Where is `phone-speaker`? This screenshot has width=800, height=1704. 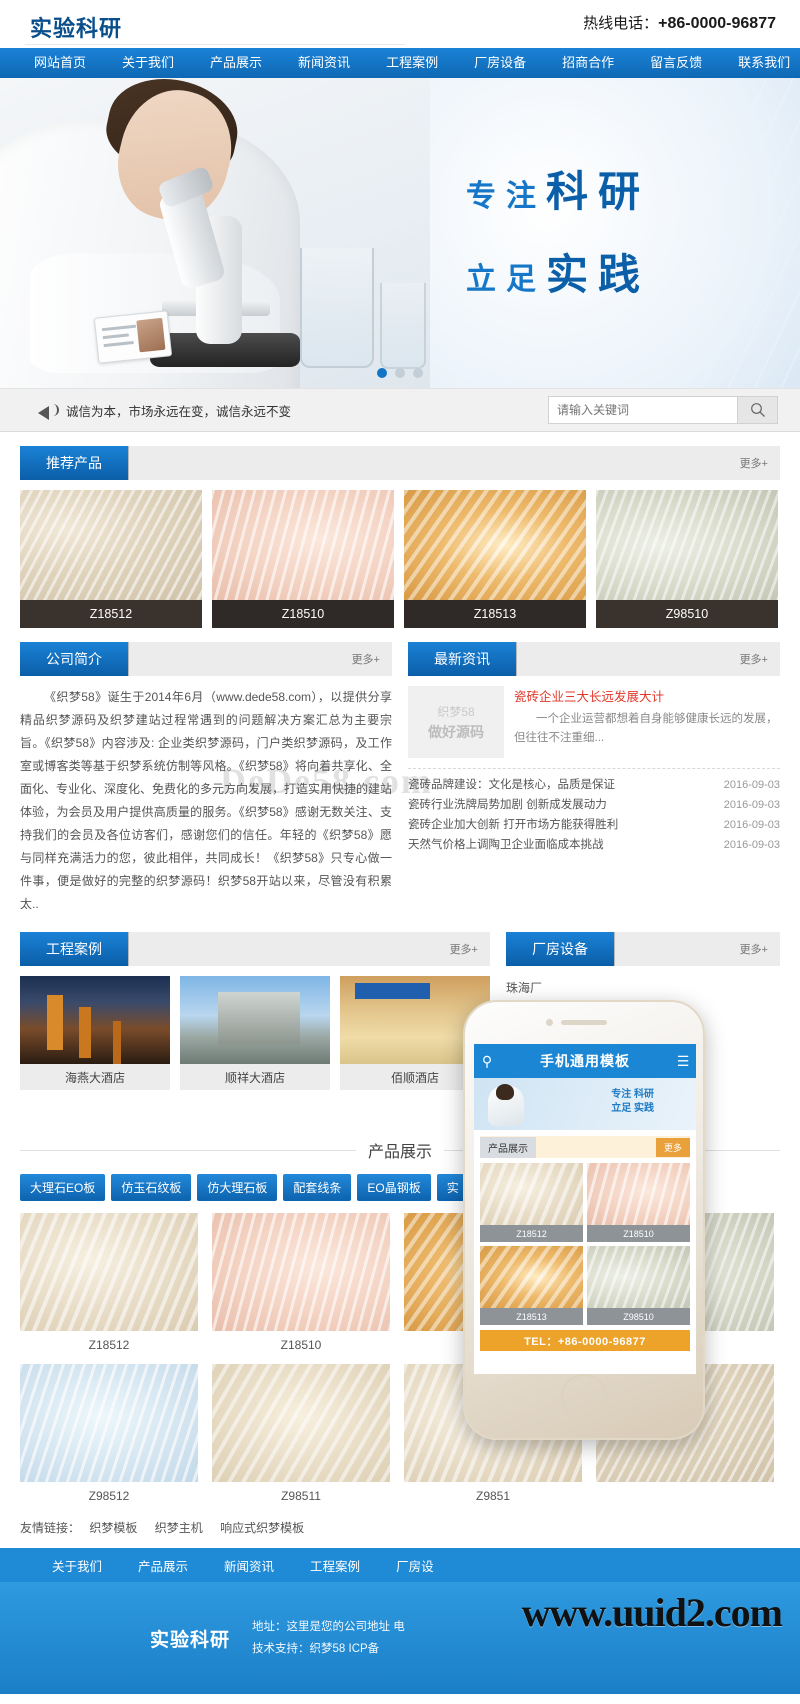
phone-speaker is located at coordinates (584, 1022).